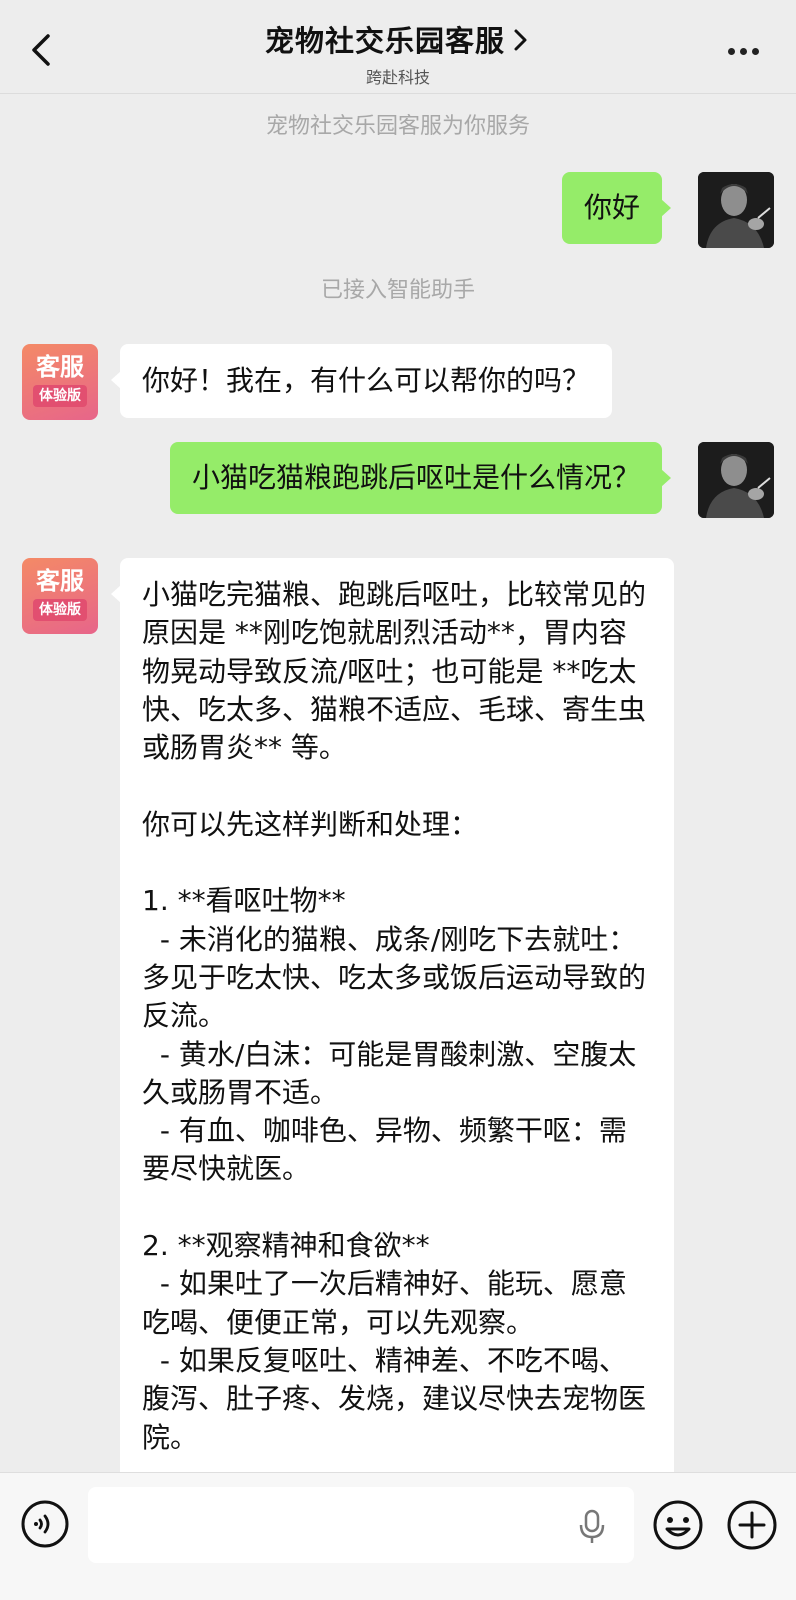  I want to click on voice-icon, so click(45, 1524).